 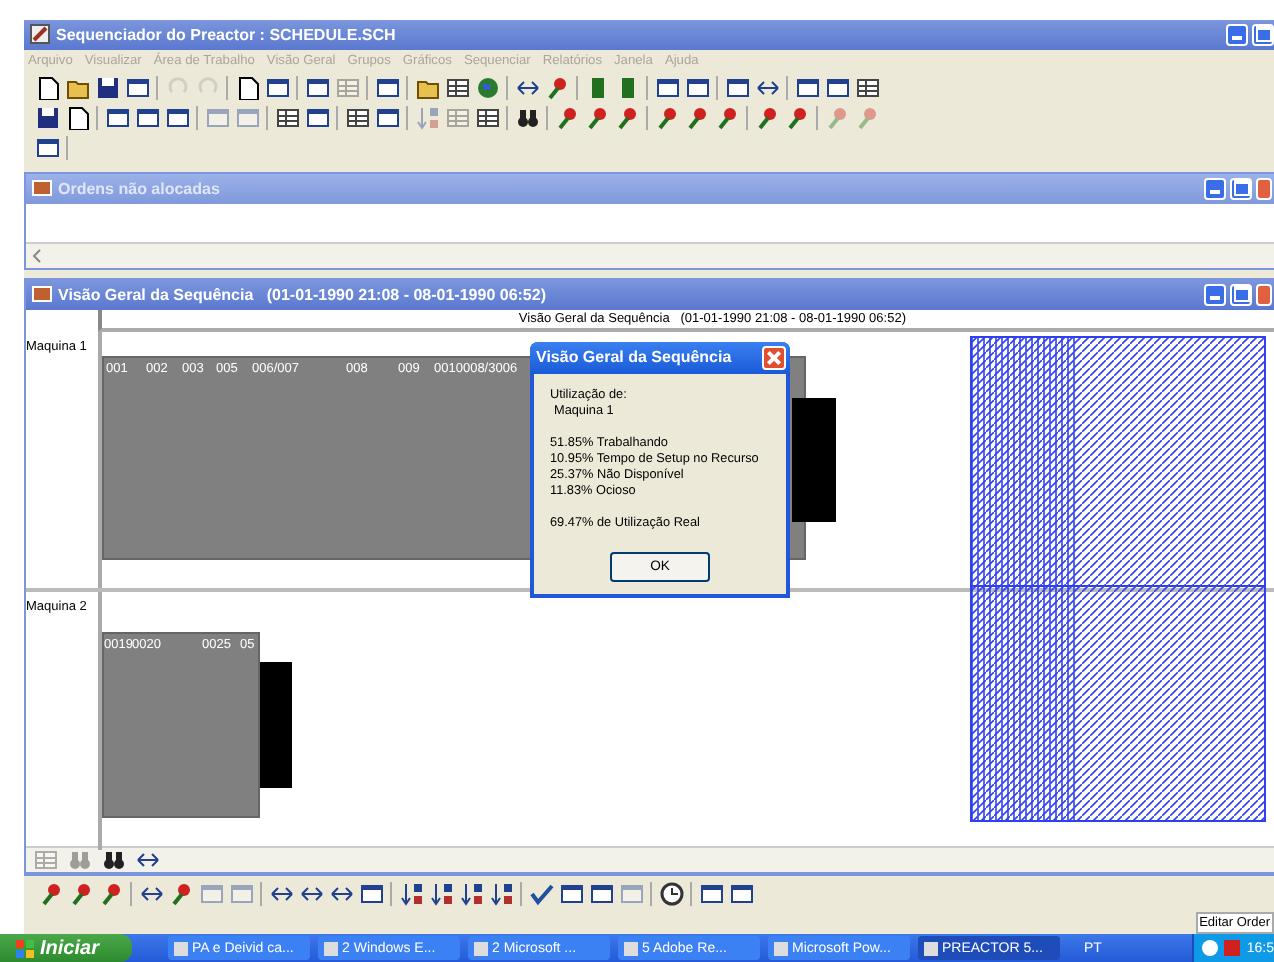 I want to click on window-title: Ordens não alocadas, so click(x=139, y=188).